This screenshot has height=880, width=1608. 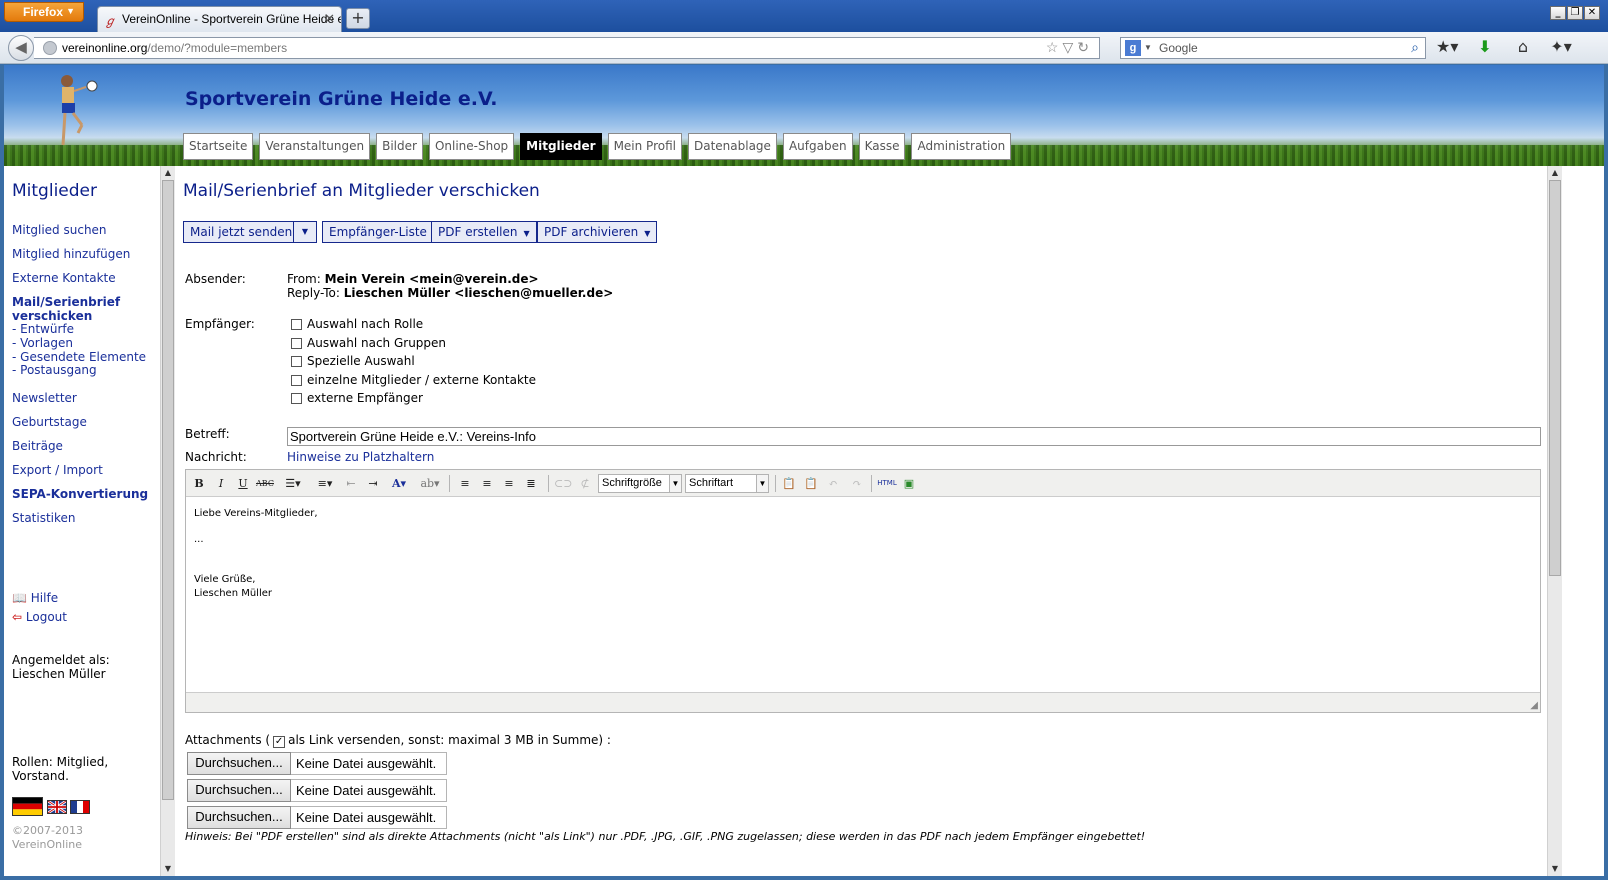 What do you see at coordinates (1054, 47) in the screenshot?
I see `bookmark-star-icon: ☆` at bounding box center [1054, 47].